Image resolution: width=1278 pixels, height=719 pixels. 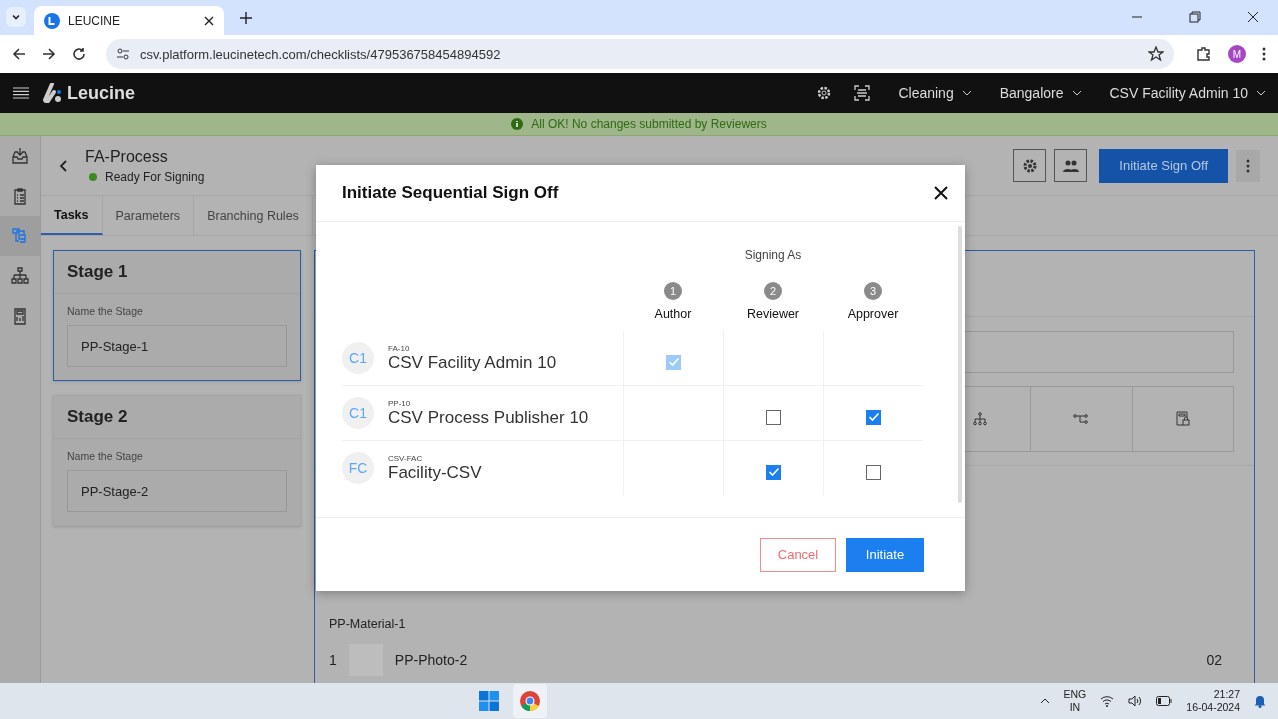 I want to click on step-number-badge: 2, so click(x=773, y=291).